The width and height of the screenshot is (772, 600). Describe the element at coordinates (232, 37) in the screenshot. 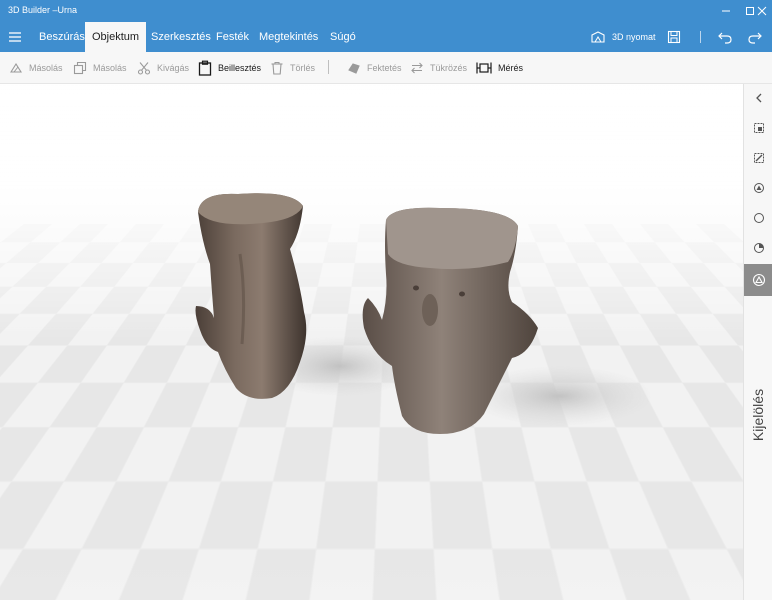

I see `tab-festek: Festék` at that location.